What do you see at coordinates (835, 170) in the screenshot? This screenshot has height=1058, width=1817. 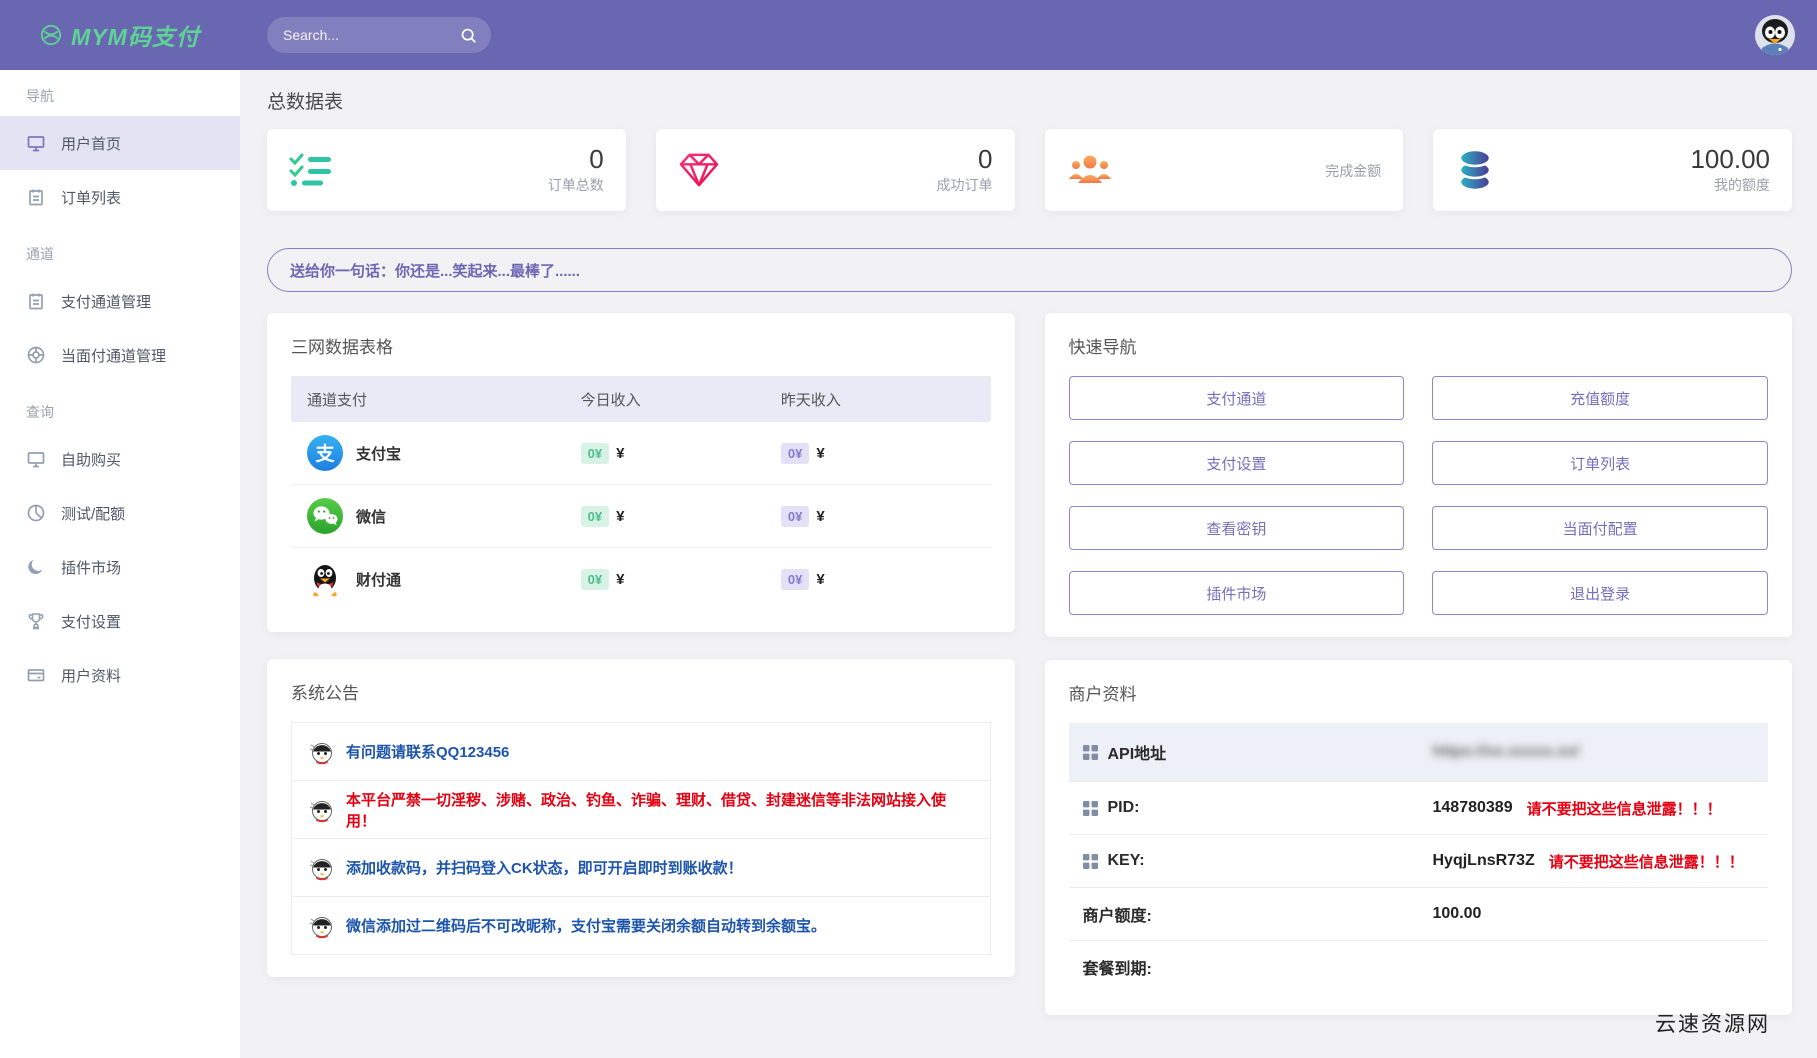 I see `stat-card-success-orders: 0 成功订单` at bounding box center [835, 170].